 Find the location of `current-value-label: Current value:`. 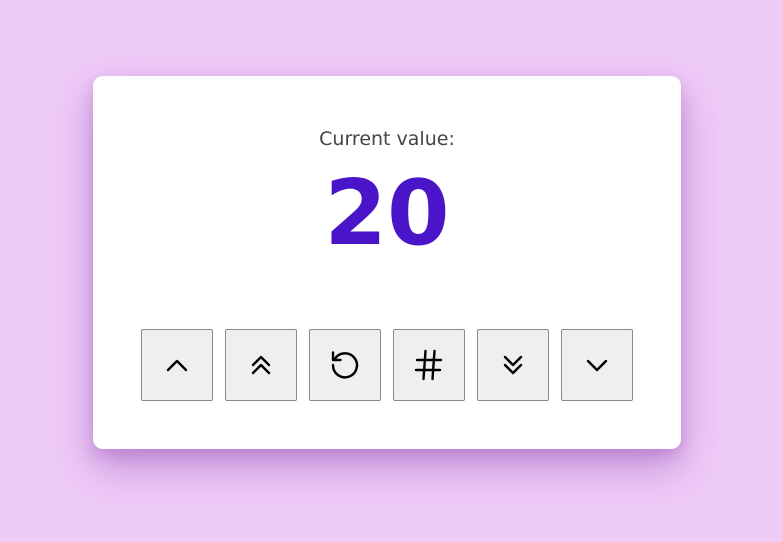

current-value-label: Current value: is located at coordinates (387, 139).